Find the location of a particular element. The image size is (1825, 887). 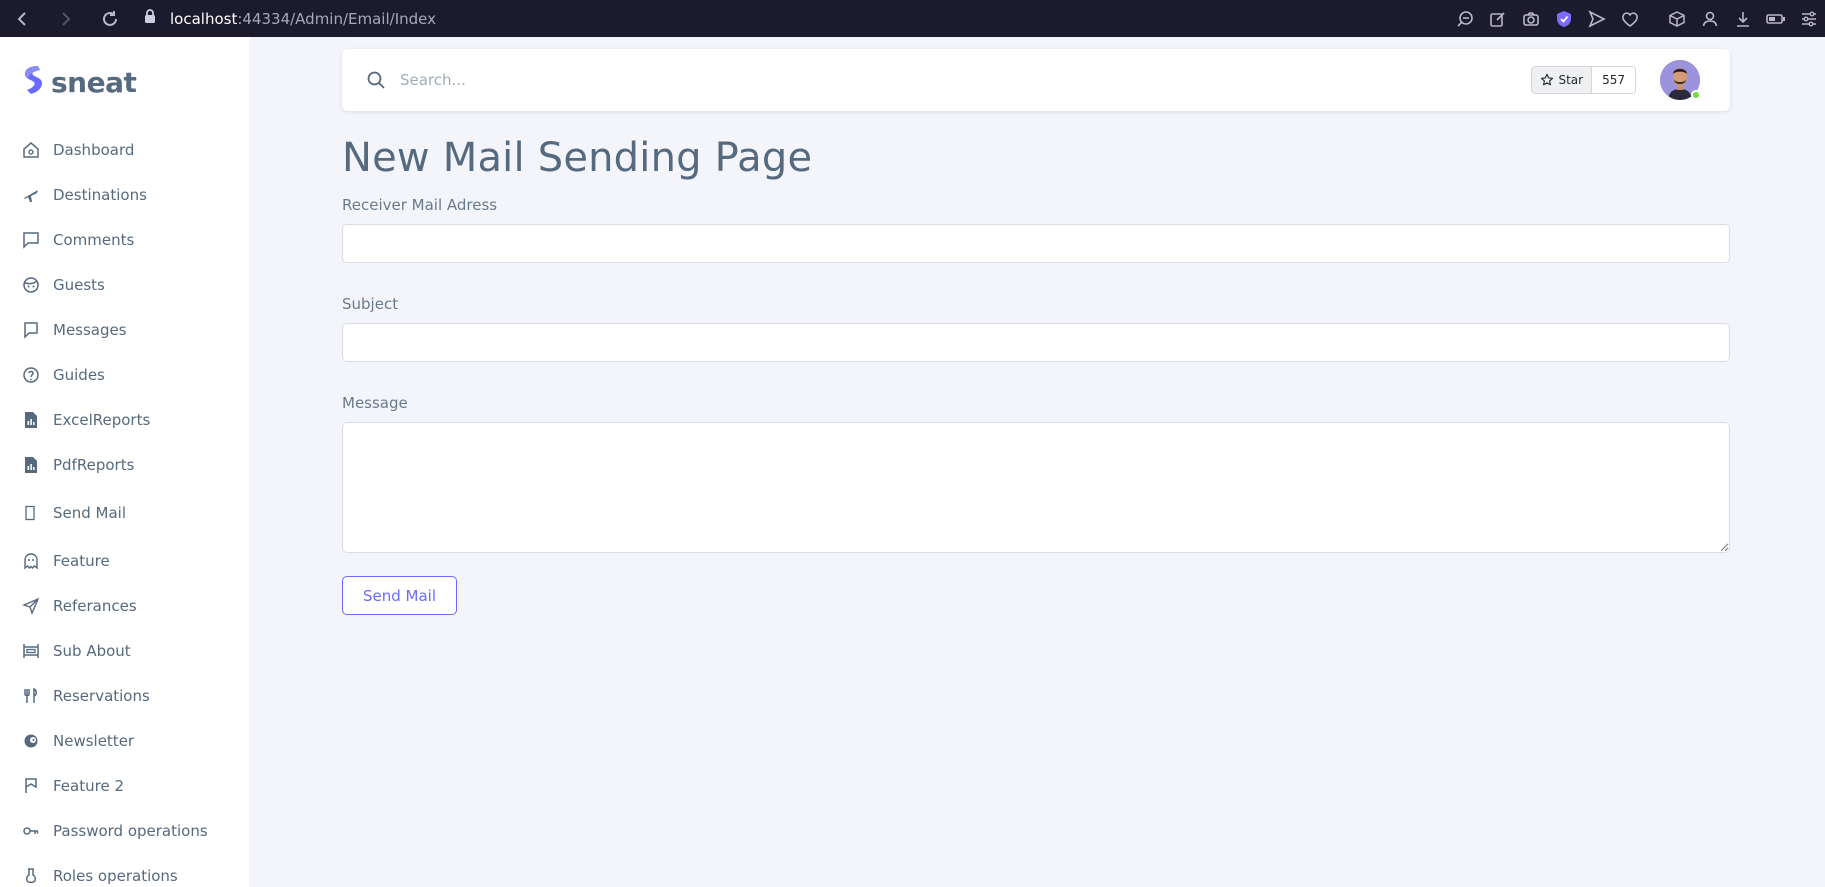

sidebar-item-label: Feature 2 is located at coordinates (88, 785).